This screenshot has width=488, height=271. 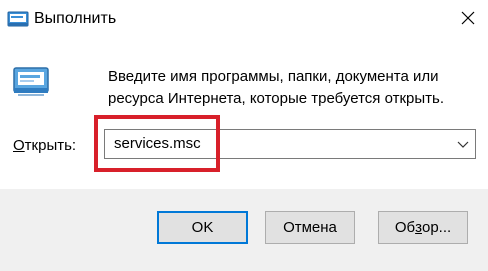 What do you see at coordinates (405, 227) in the screenshot?
I see `browse-label-start: Об` at bounding box center [405, 227].